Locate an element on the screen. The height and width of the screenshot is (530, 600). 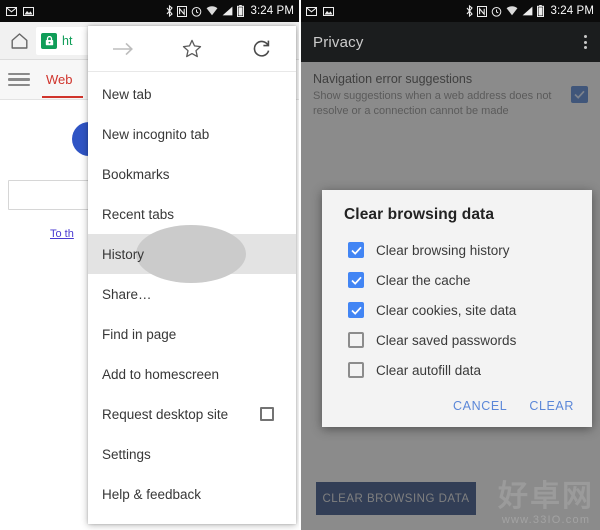
dialog-option-clear-autofill-data: Clear autofill data is located at coordinates (457, 370).